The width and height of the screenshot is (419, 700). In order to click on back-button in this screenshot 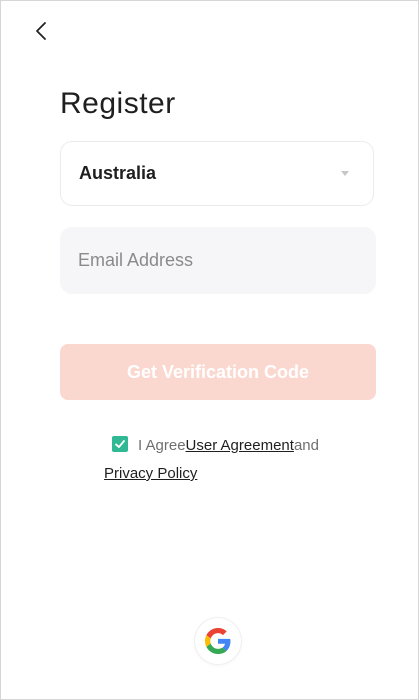, I will do `click(41, 31)`.